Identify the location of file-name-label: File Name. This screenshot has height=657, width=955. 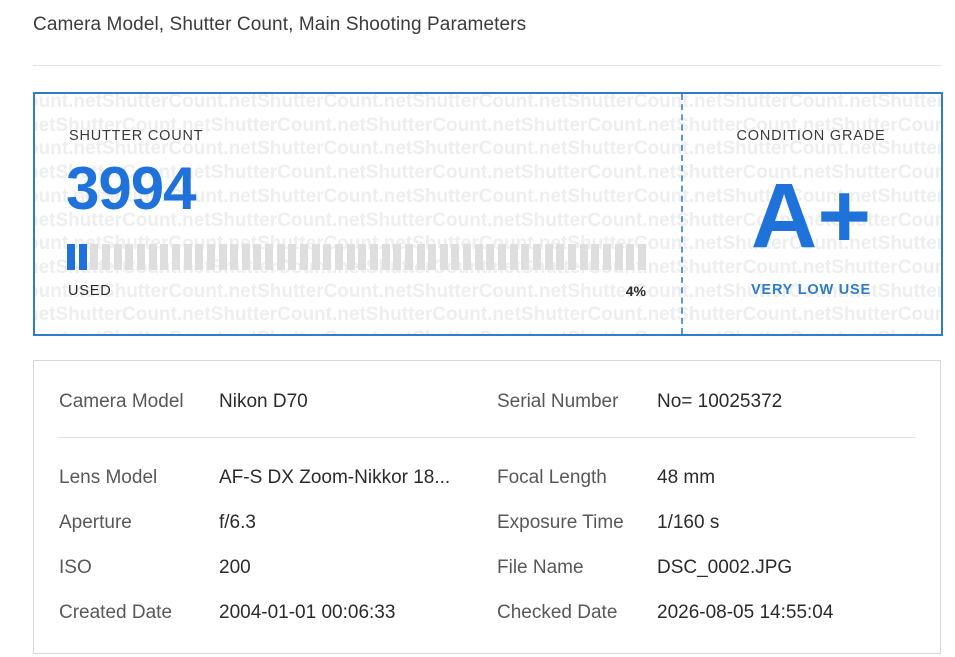
(540, 567).